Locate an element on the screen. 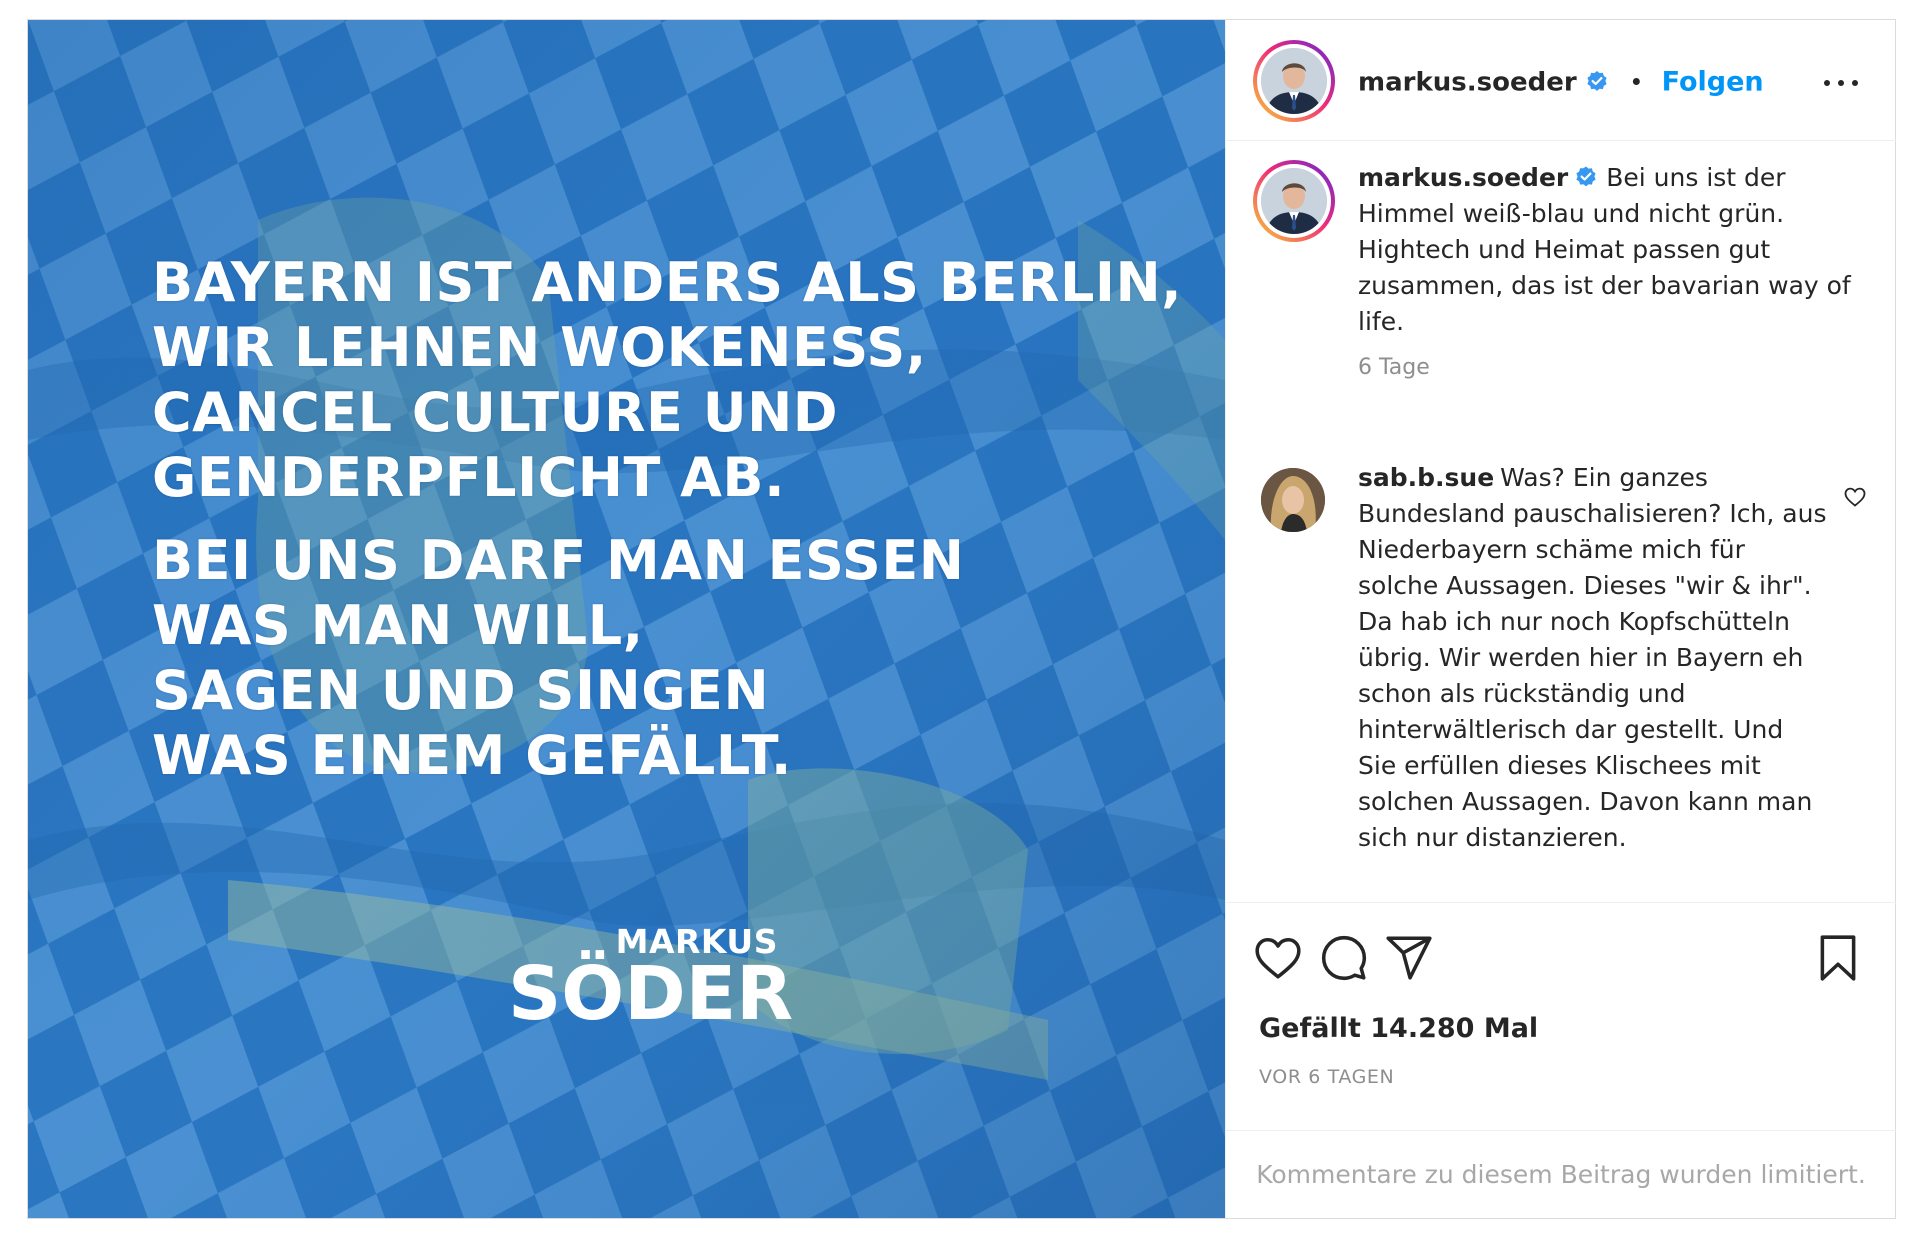 This screenshot has height=1248, width=1914. commenter-avatar is located at coordinates (1293, 500).